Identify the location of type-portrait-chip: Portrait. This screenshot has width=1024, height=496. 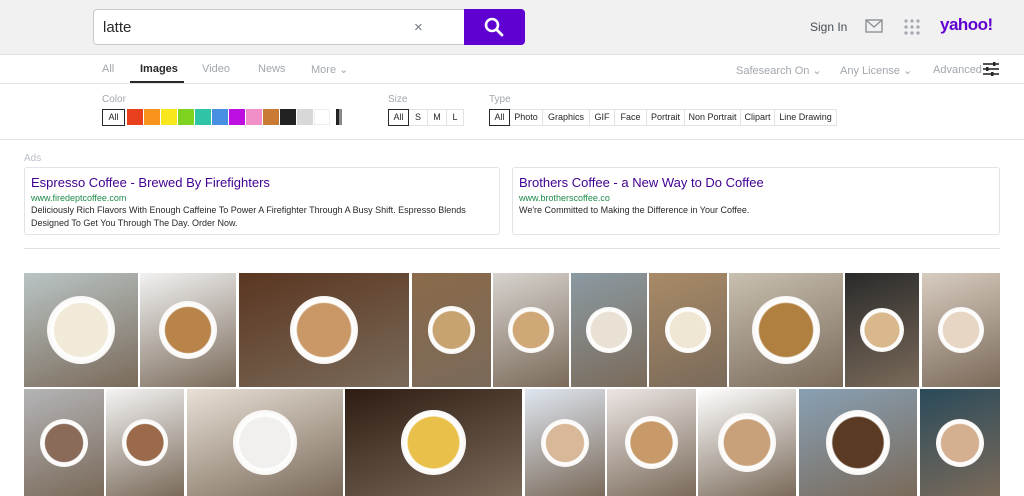
(666, 117).